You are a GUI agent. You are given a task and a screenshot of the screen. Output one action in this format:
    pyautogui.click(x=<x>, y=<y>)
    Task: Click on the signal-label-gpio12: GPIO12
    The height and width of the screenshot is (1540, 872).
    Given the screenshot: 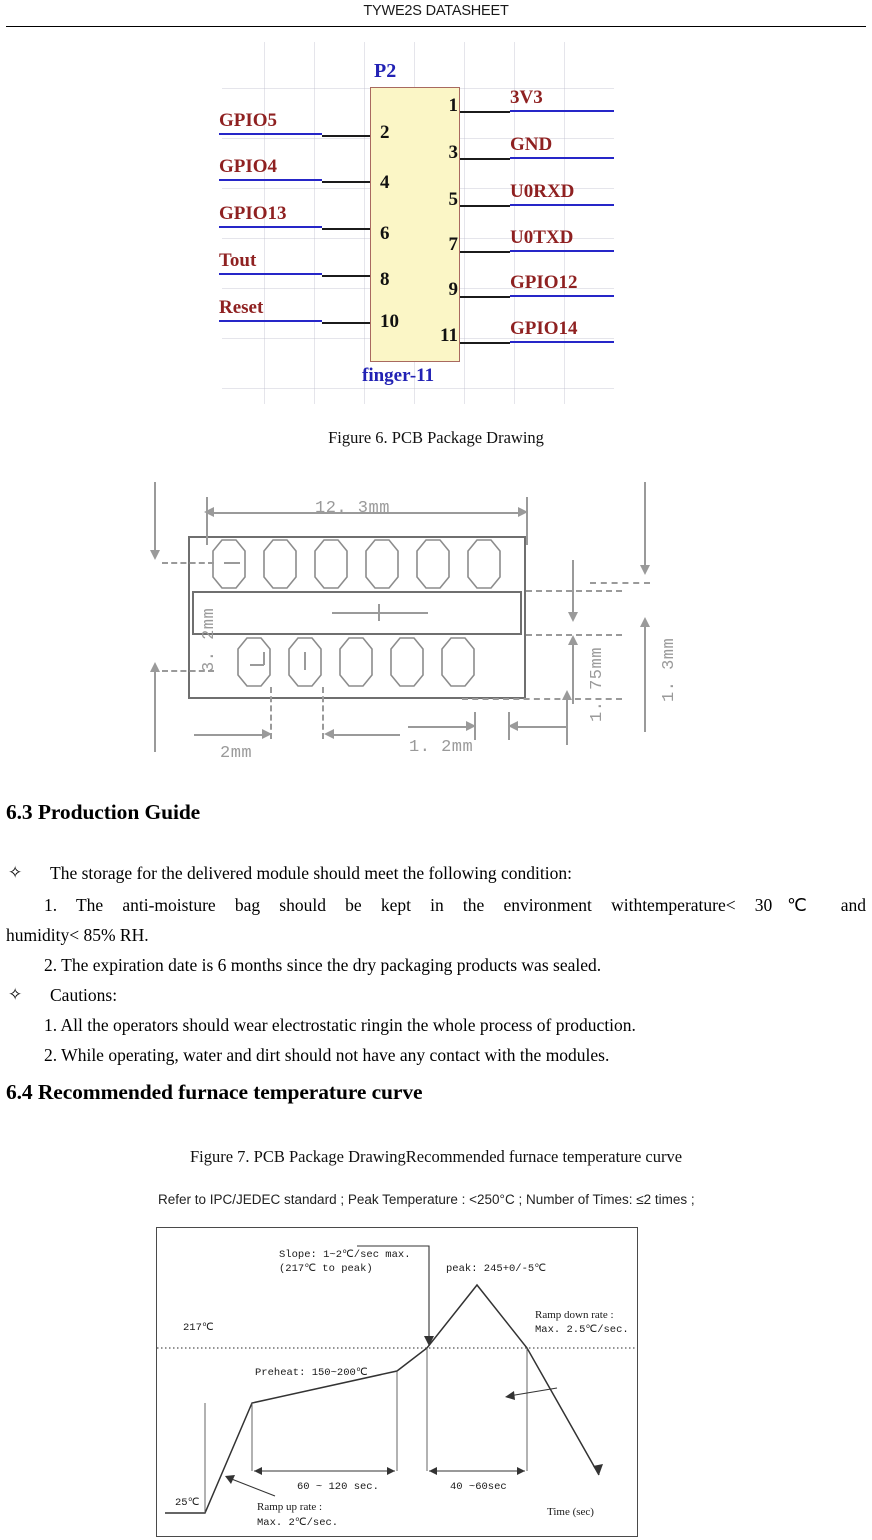 What is the action you would take?
    pyautogui.click(x=562, y=284)
    